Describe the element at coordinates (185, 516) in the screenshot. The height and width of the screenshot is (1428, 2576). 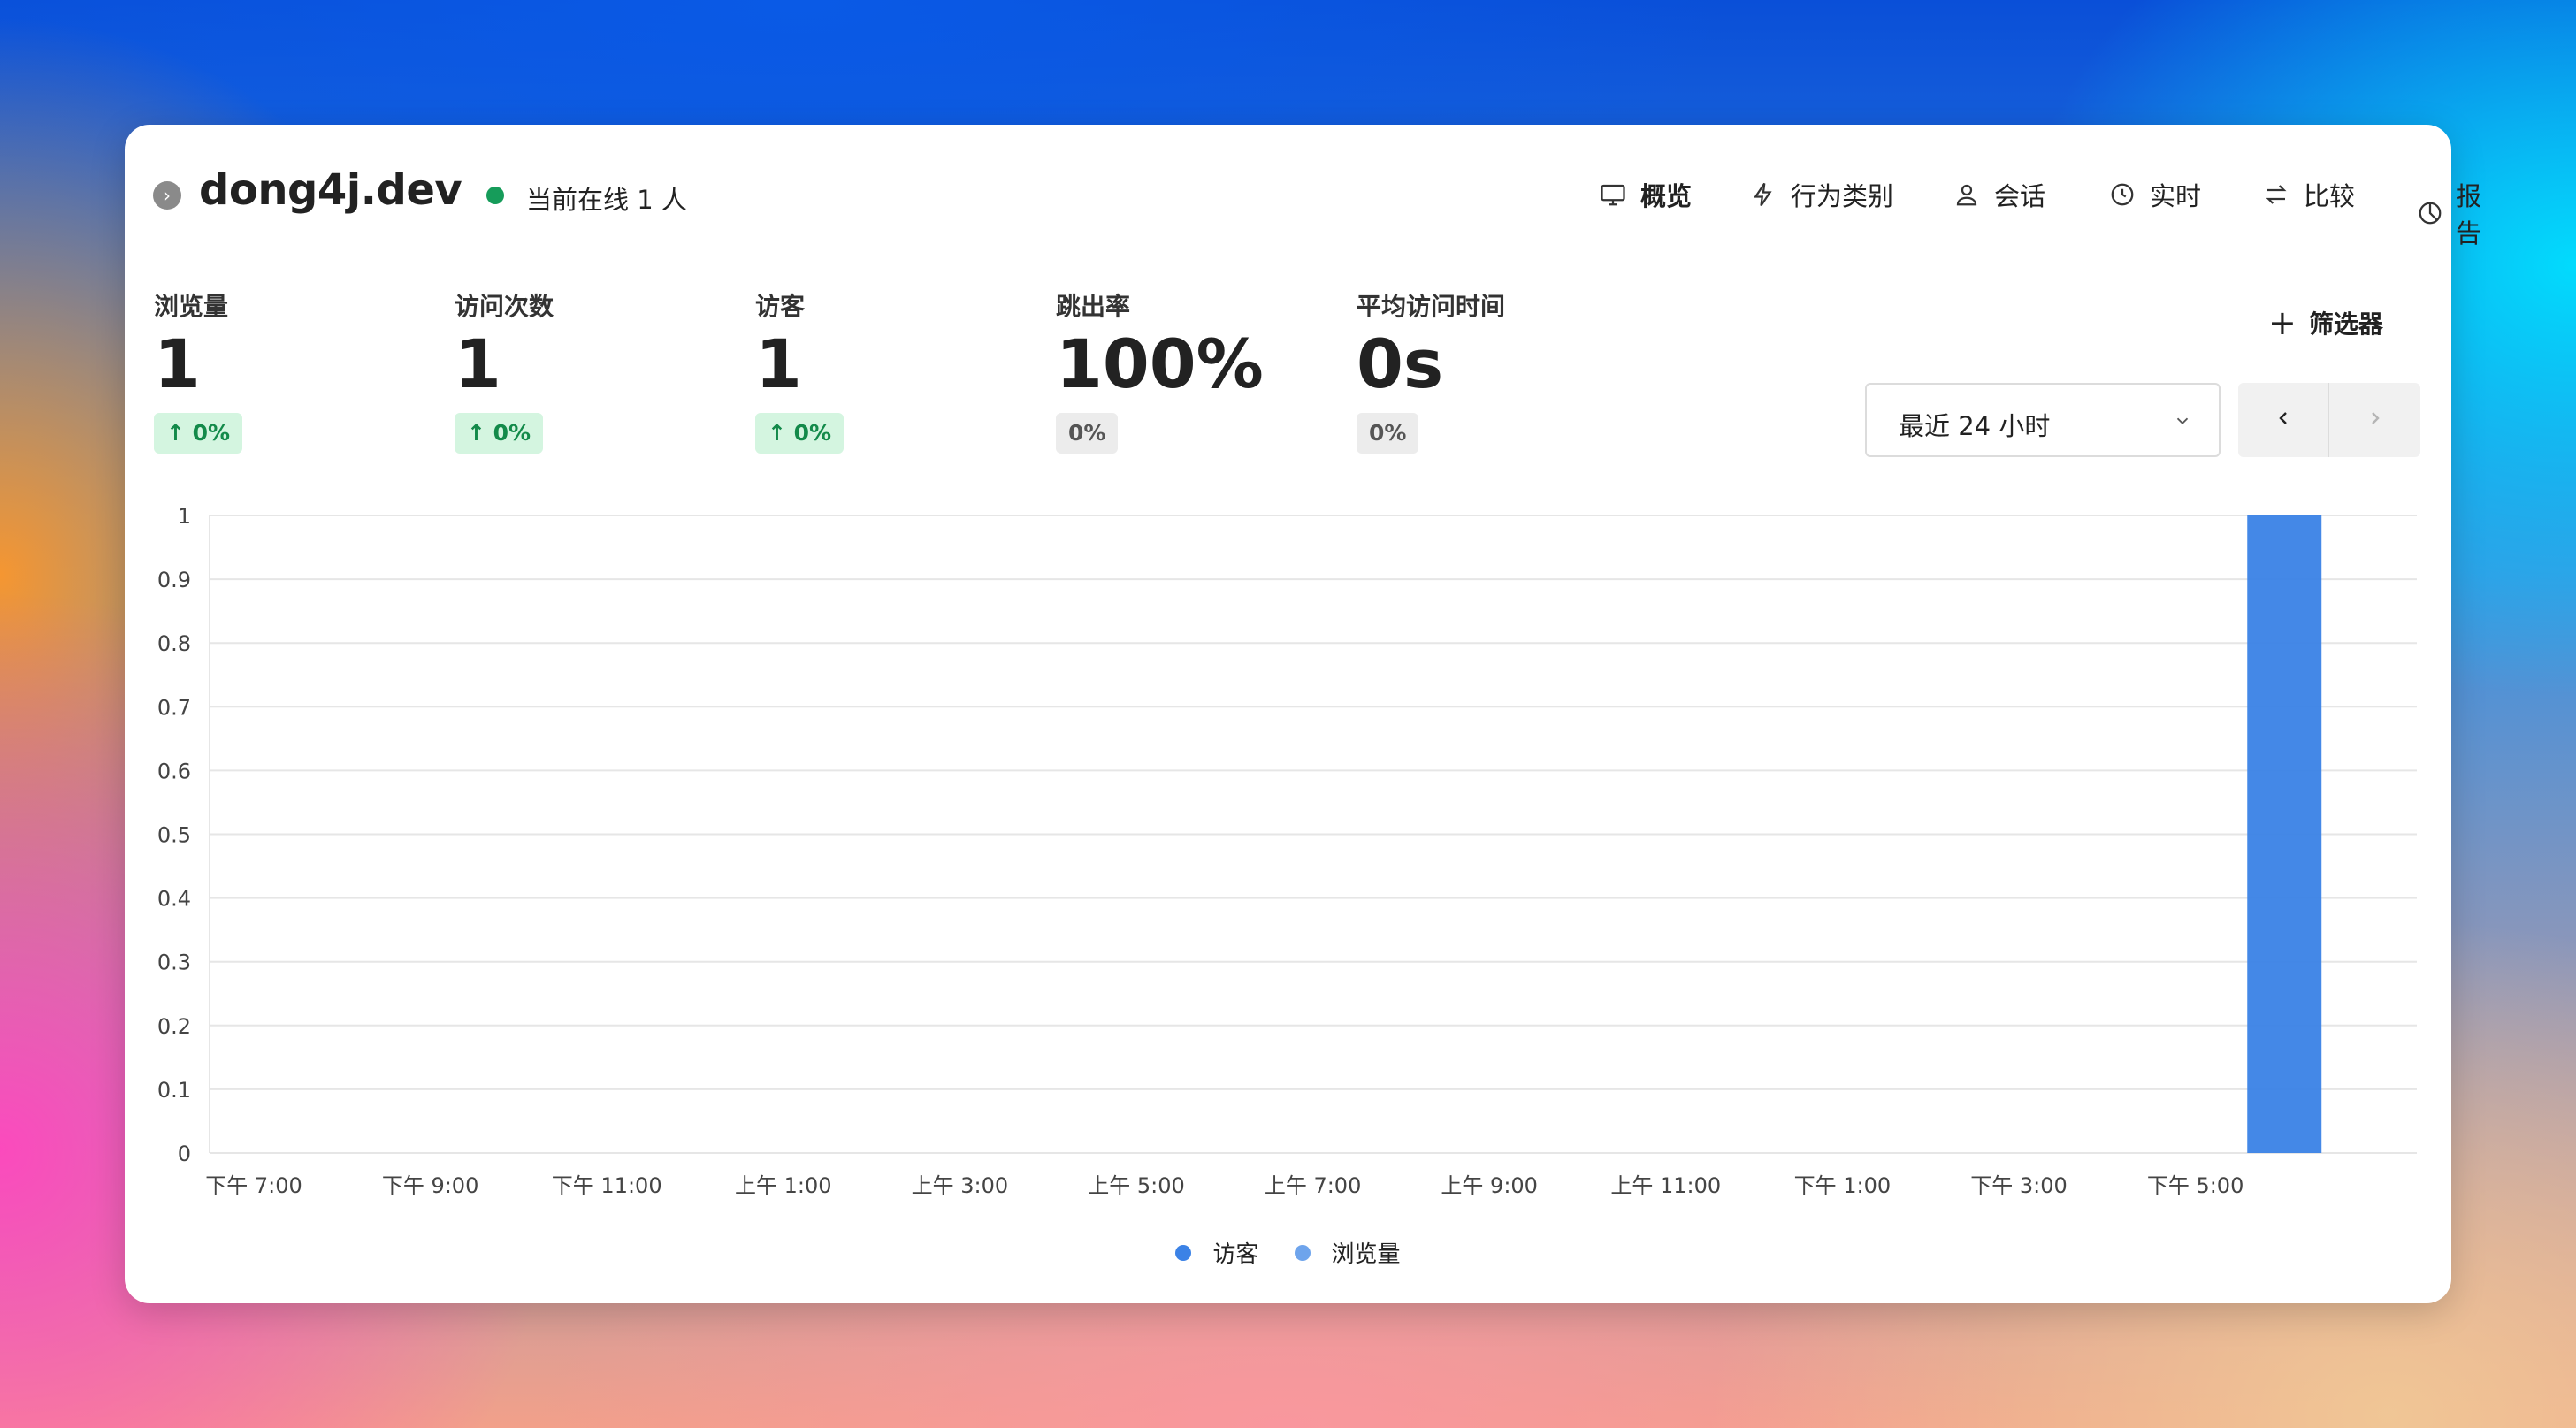
I see `y-tick-label: 1` at that location.